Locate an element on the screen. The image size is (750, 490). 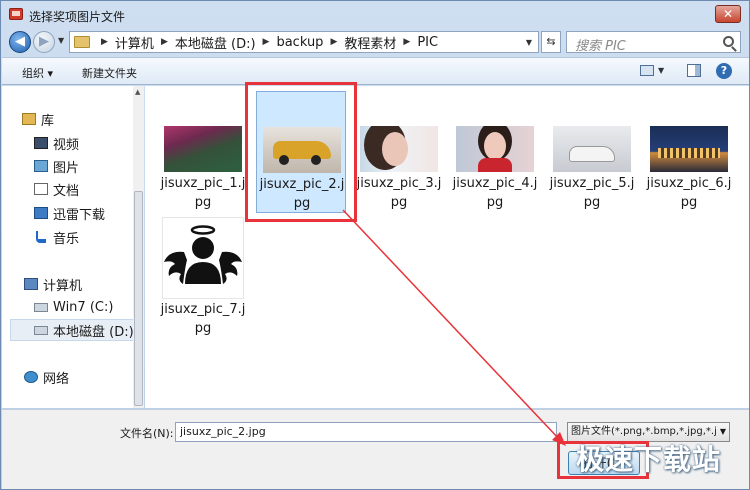
search-icon is located at coordinates (728, 41).